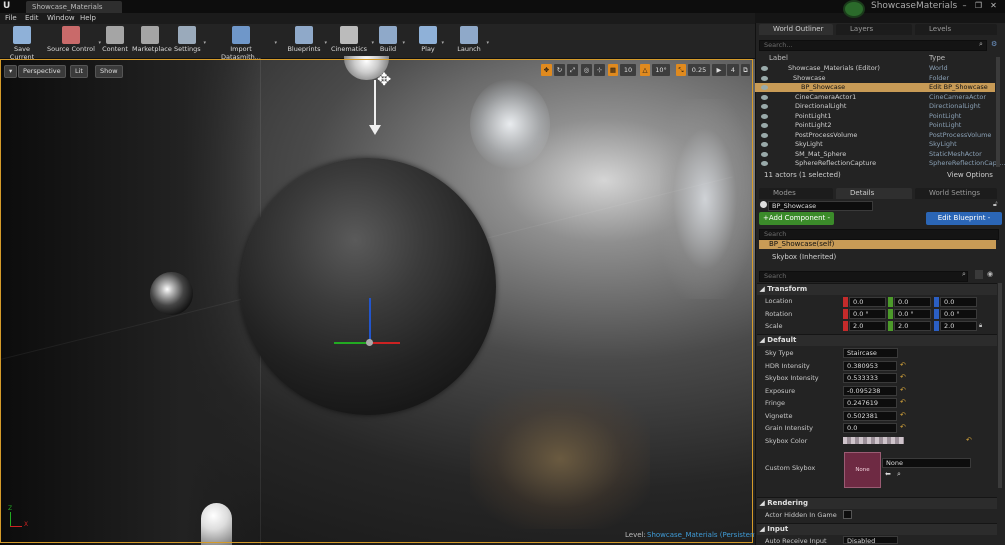  Describe the element at coordinates (863, 276) in the screenshot. I see `property-search-input: Search` at that location.